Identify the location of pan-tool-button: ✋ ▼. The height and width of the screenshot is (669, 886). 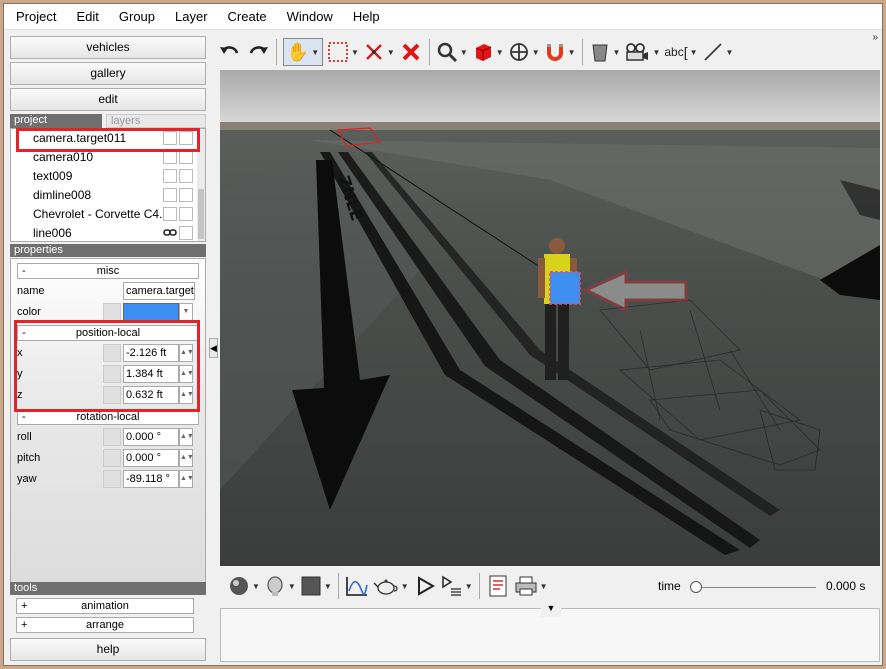
(303, 52).